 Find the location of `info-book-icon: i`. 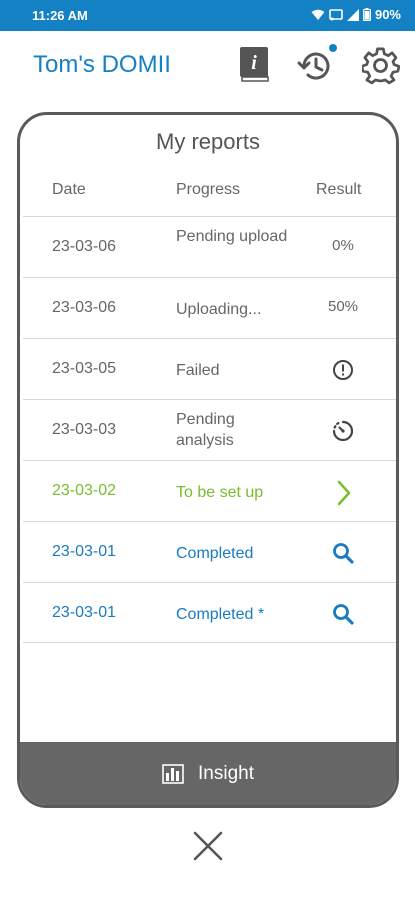

info-book-icon: i is located at coordinates (255, 64).